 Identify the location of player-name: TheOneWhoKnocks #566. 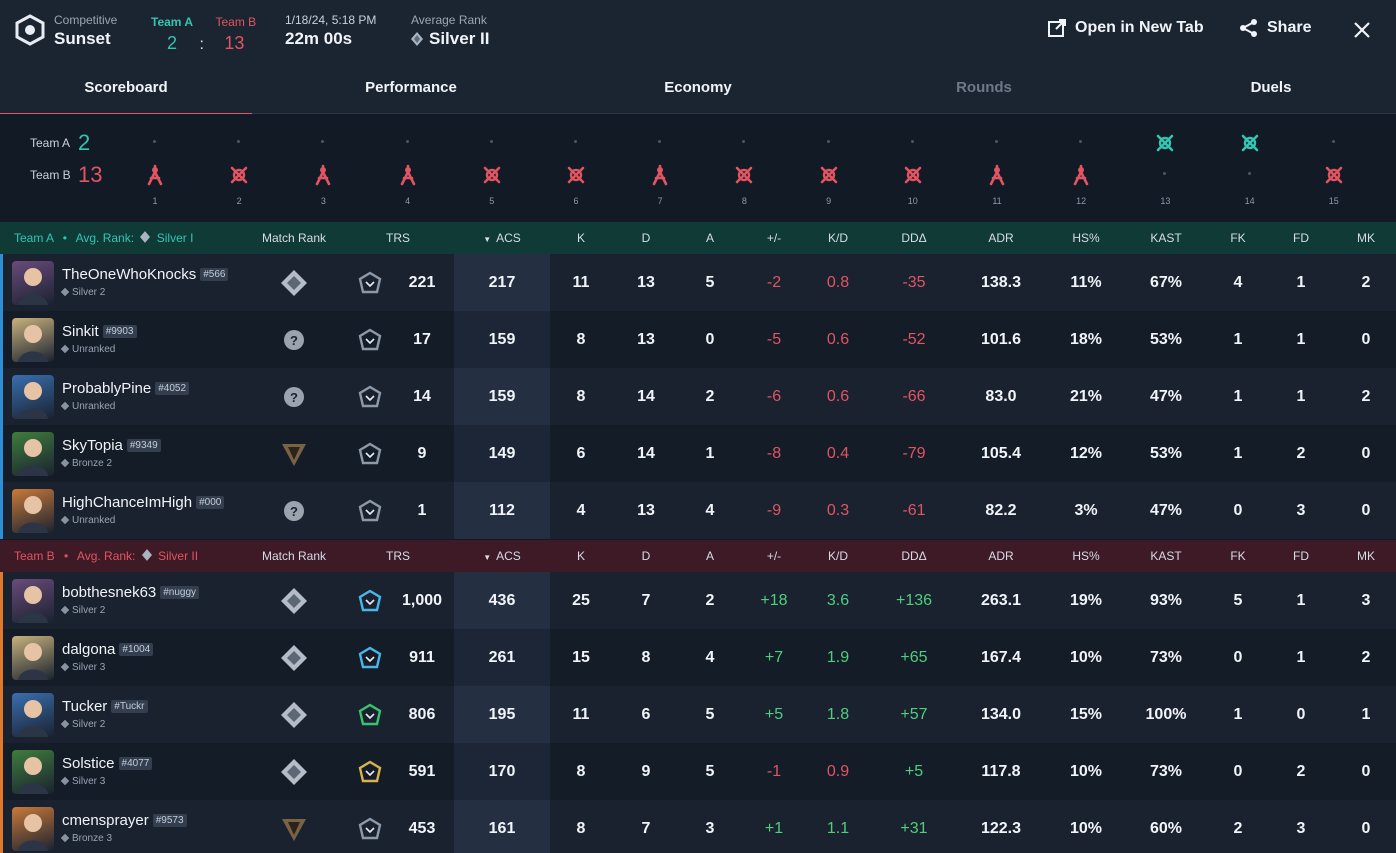
(145, 274).